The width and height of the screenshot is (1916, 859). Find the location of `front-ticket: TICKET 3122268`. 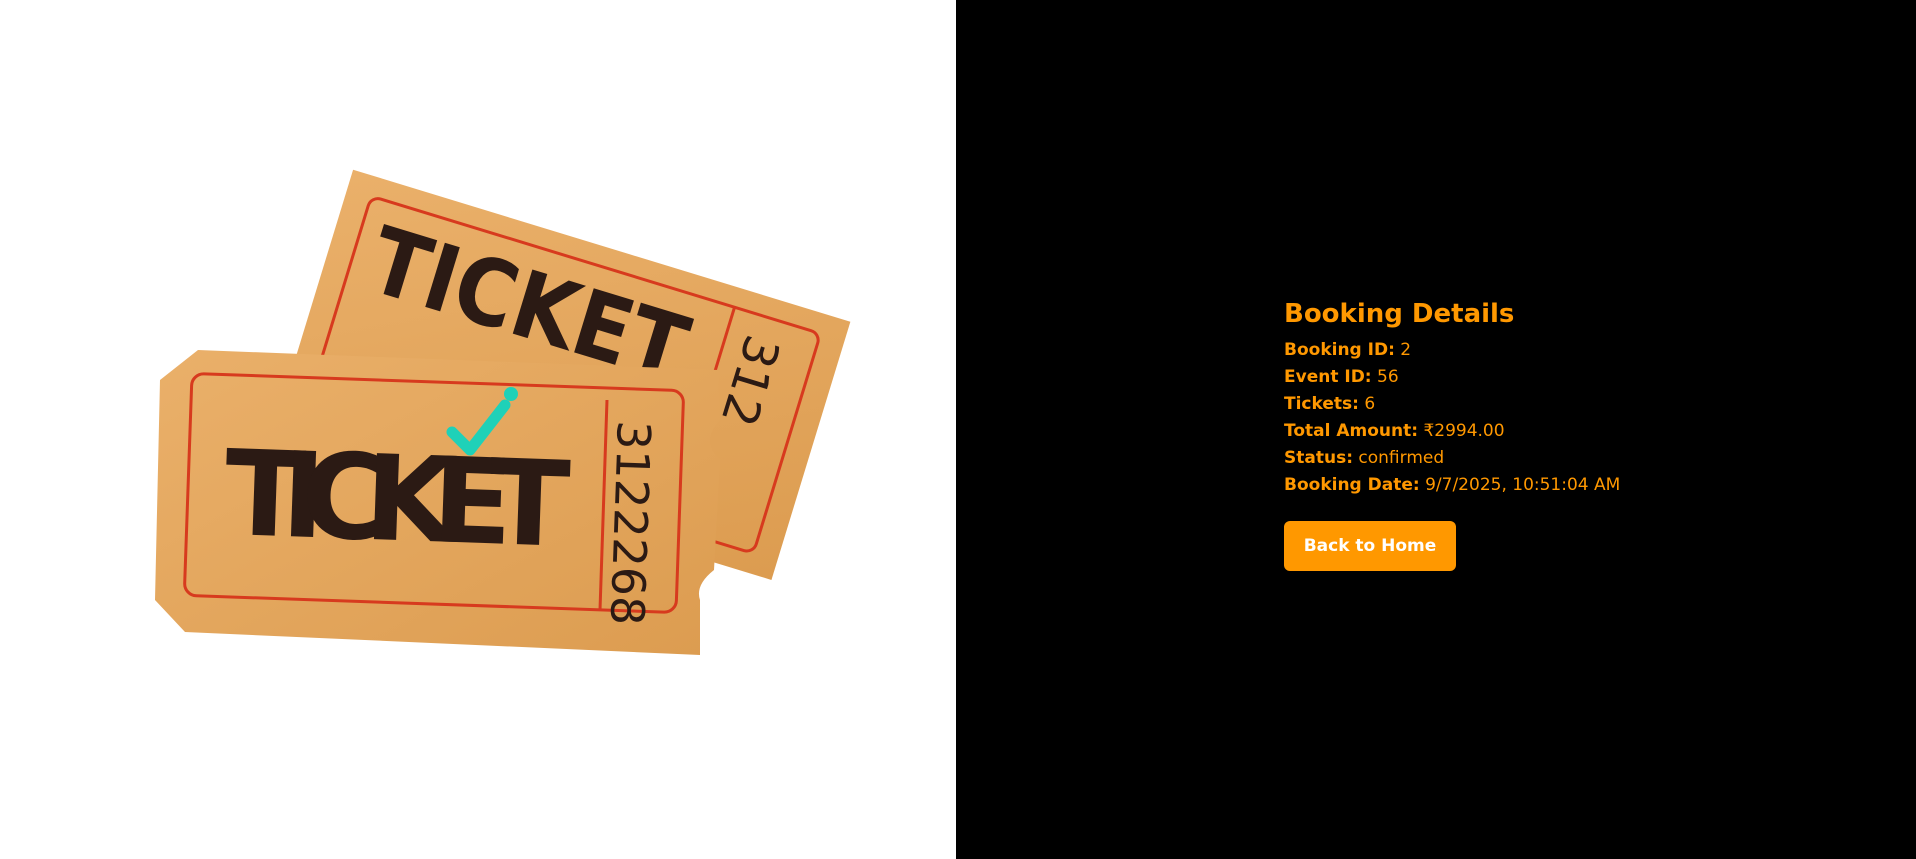

front-ticket: TICKET 3122268 is located at coordinates (437, 502).